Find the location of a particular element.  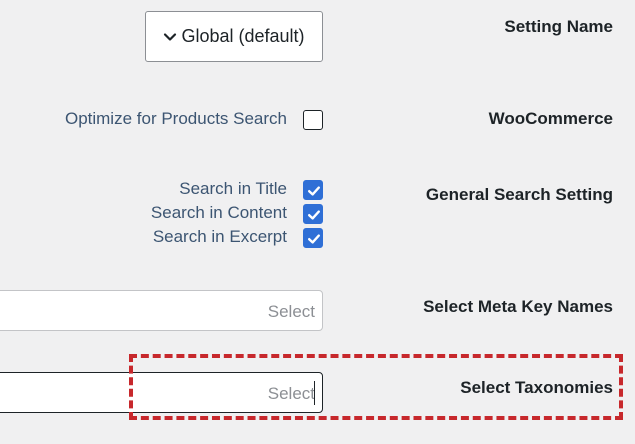

select-meta-key-names-label: Select Meta Key Names is located at coordinates (518, 306).